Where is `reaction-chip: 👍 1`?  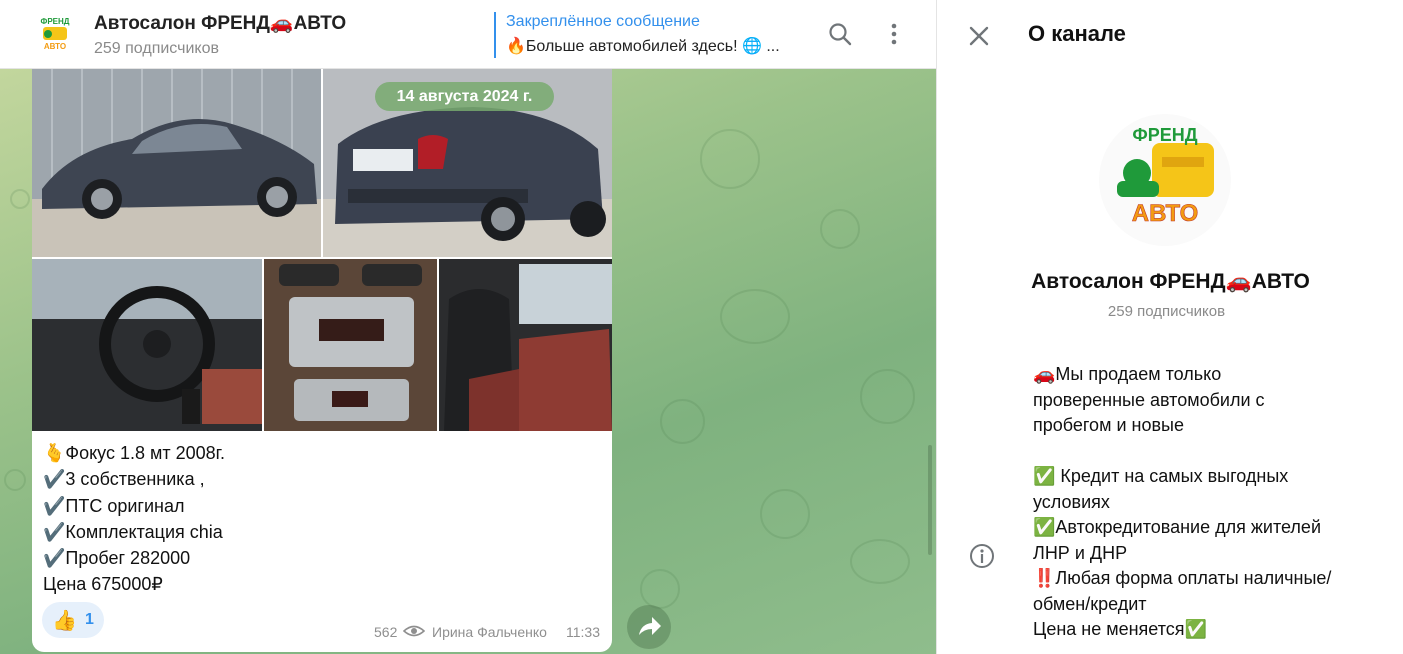 reaction-chip: 👍 1 is located at coordinates (73, 620).